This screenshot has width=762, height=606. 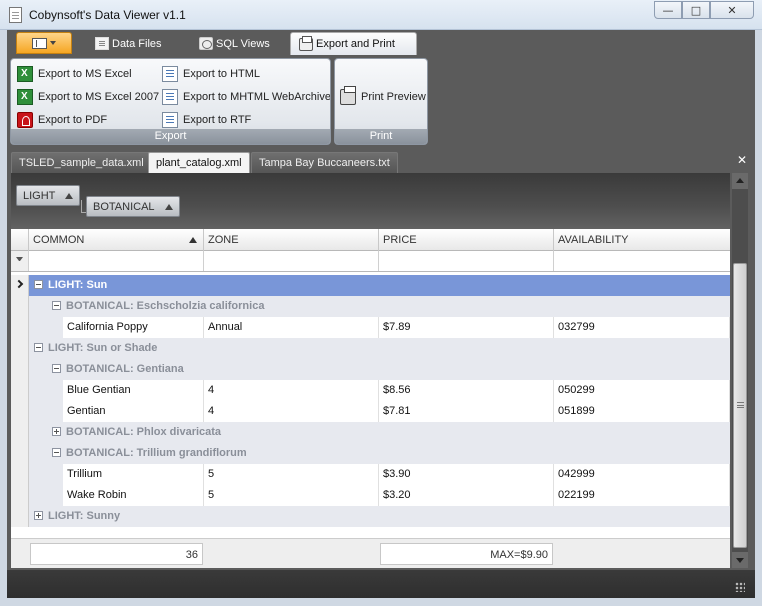 What do you see at coordinates (466, 240) in the screenshot?
I see `column-header-price: PRICE` at bounding box center [466, 240].